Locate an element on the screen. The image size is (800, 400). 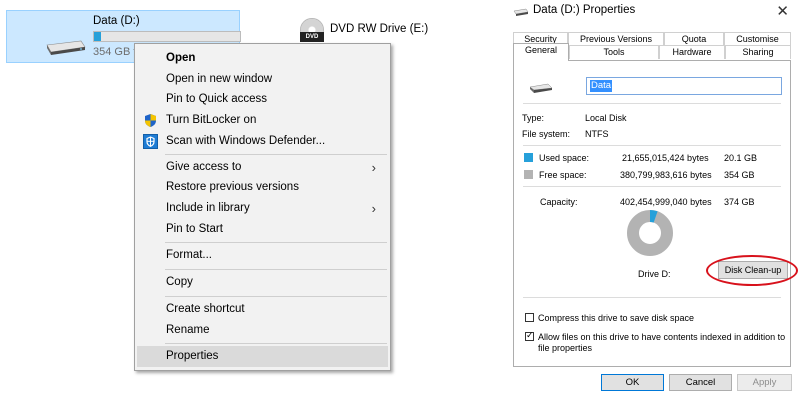
menu-item-restore-versions: Restore previous versions is located at coordinates (262, 187).